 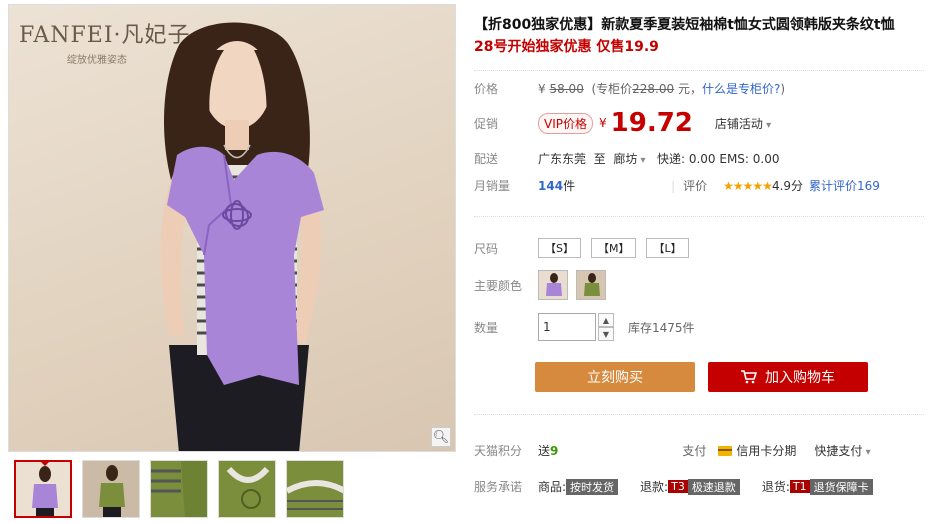 I want to click on quantity-row: 数量 ▲ ▼ 库存1475件, so click(x=584, y=327).